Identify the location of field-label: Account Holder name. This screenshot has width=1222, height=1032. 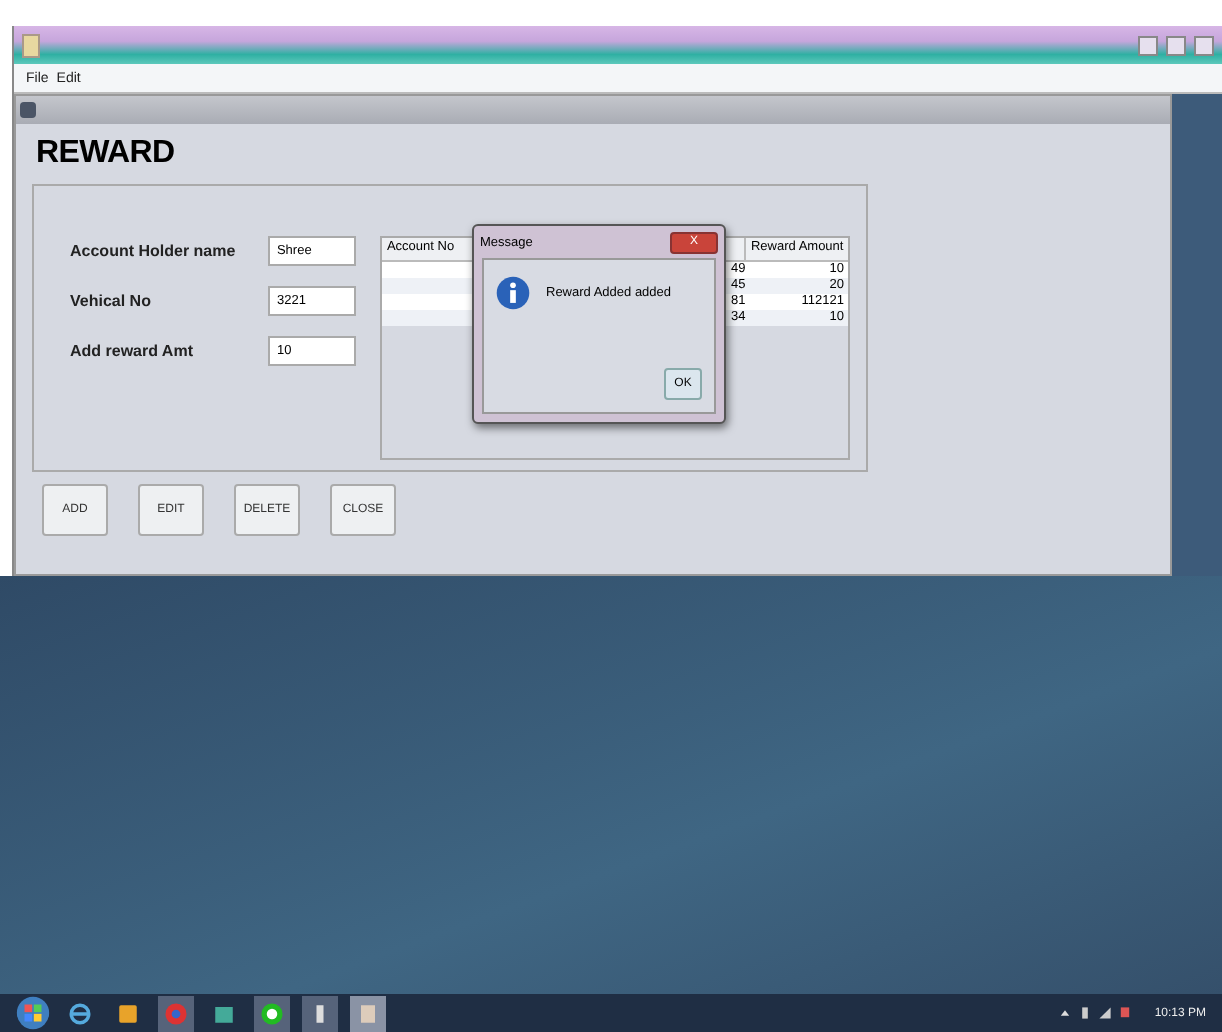
(153, 251).